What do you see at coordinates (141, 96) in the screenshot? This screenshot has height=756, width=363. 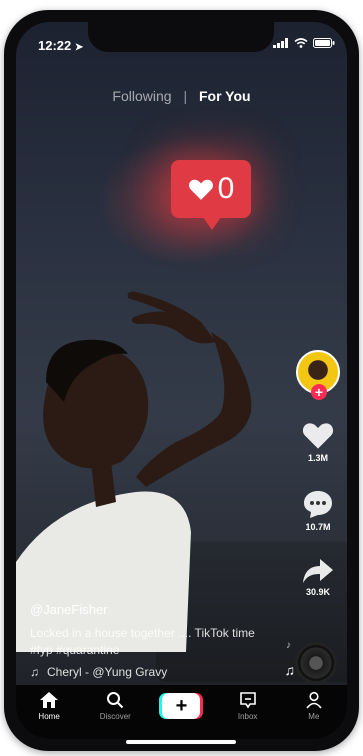 I see `tab-following: Following` at bounding box center [141, 96].